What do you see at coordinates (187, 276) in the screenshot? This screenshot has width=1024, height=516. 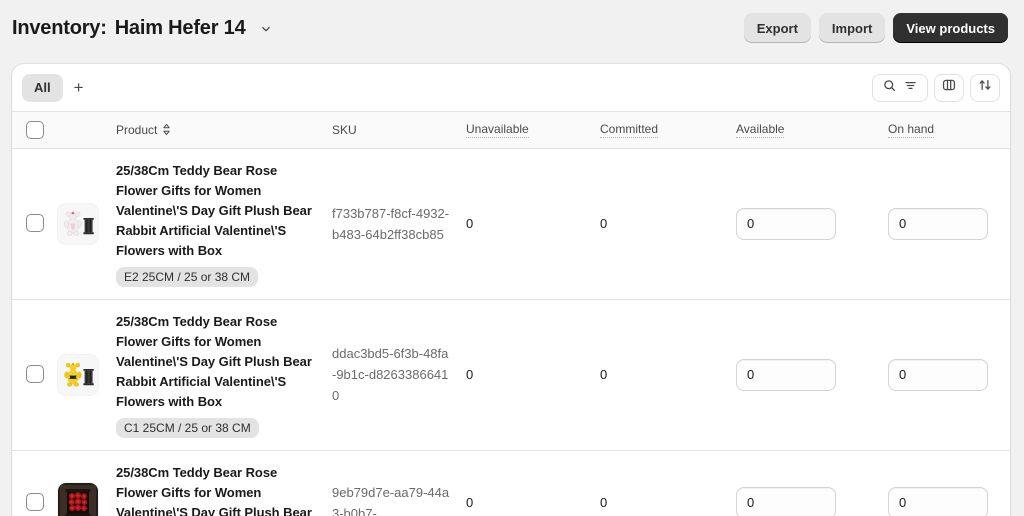 I see `variant-badge: E2 25CM / 25 or 38 CM` at bounding box center [187, 276].